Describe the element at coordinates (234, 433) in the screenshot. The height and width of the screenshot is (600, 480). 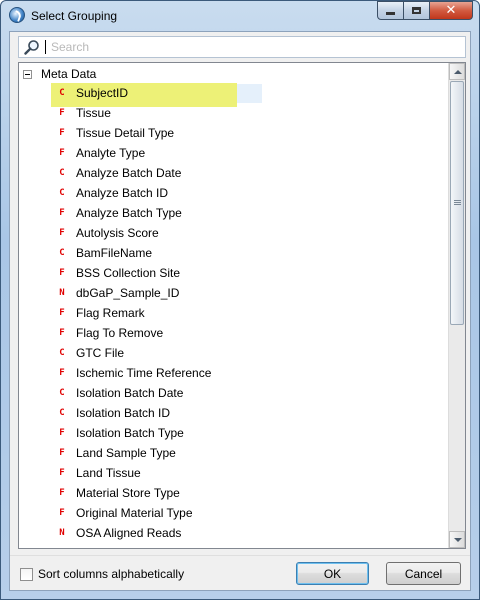
I see `tree-item: F Isolation Batch Type` at that location.